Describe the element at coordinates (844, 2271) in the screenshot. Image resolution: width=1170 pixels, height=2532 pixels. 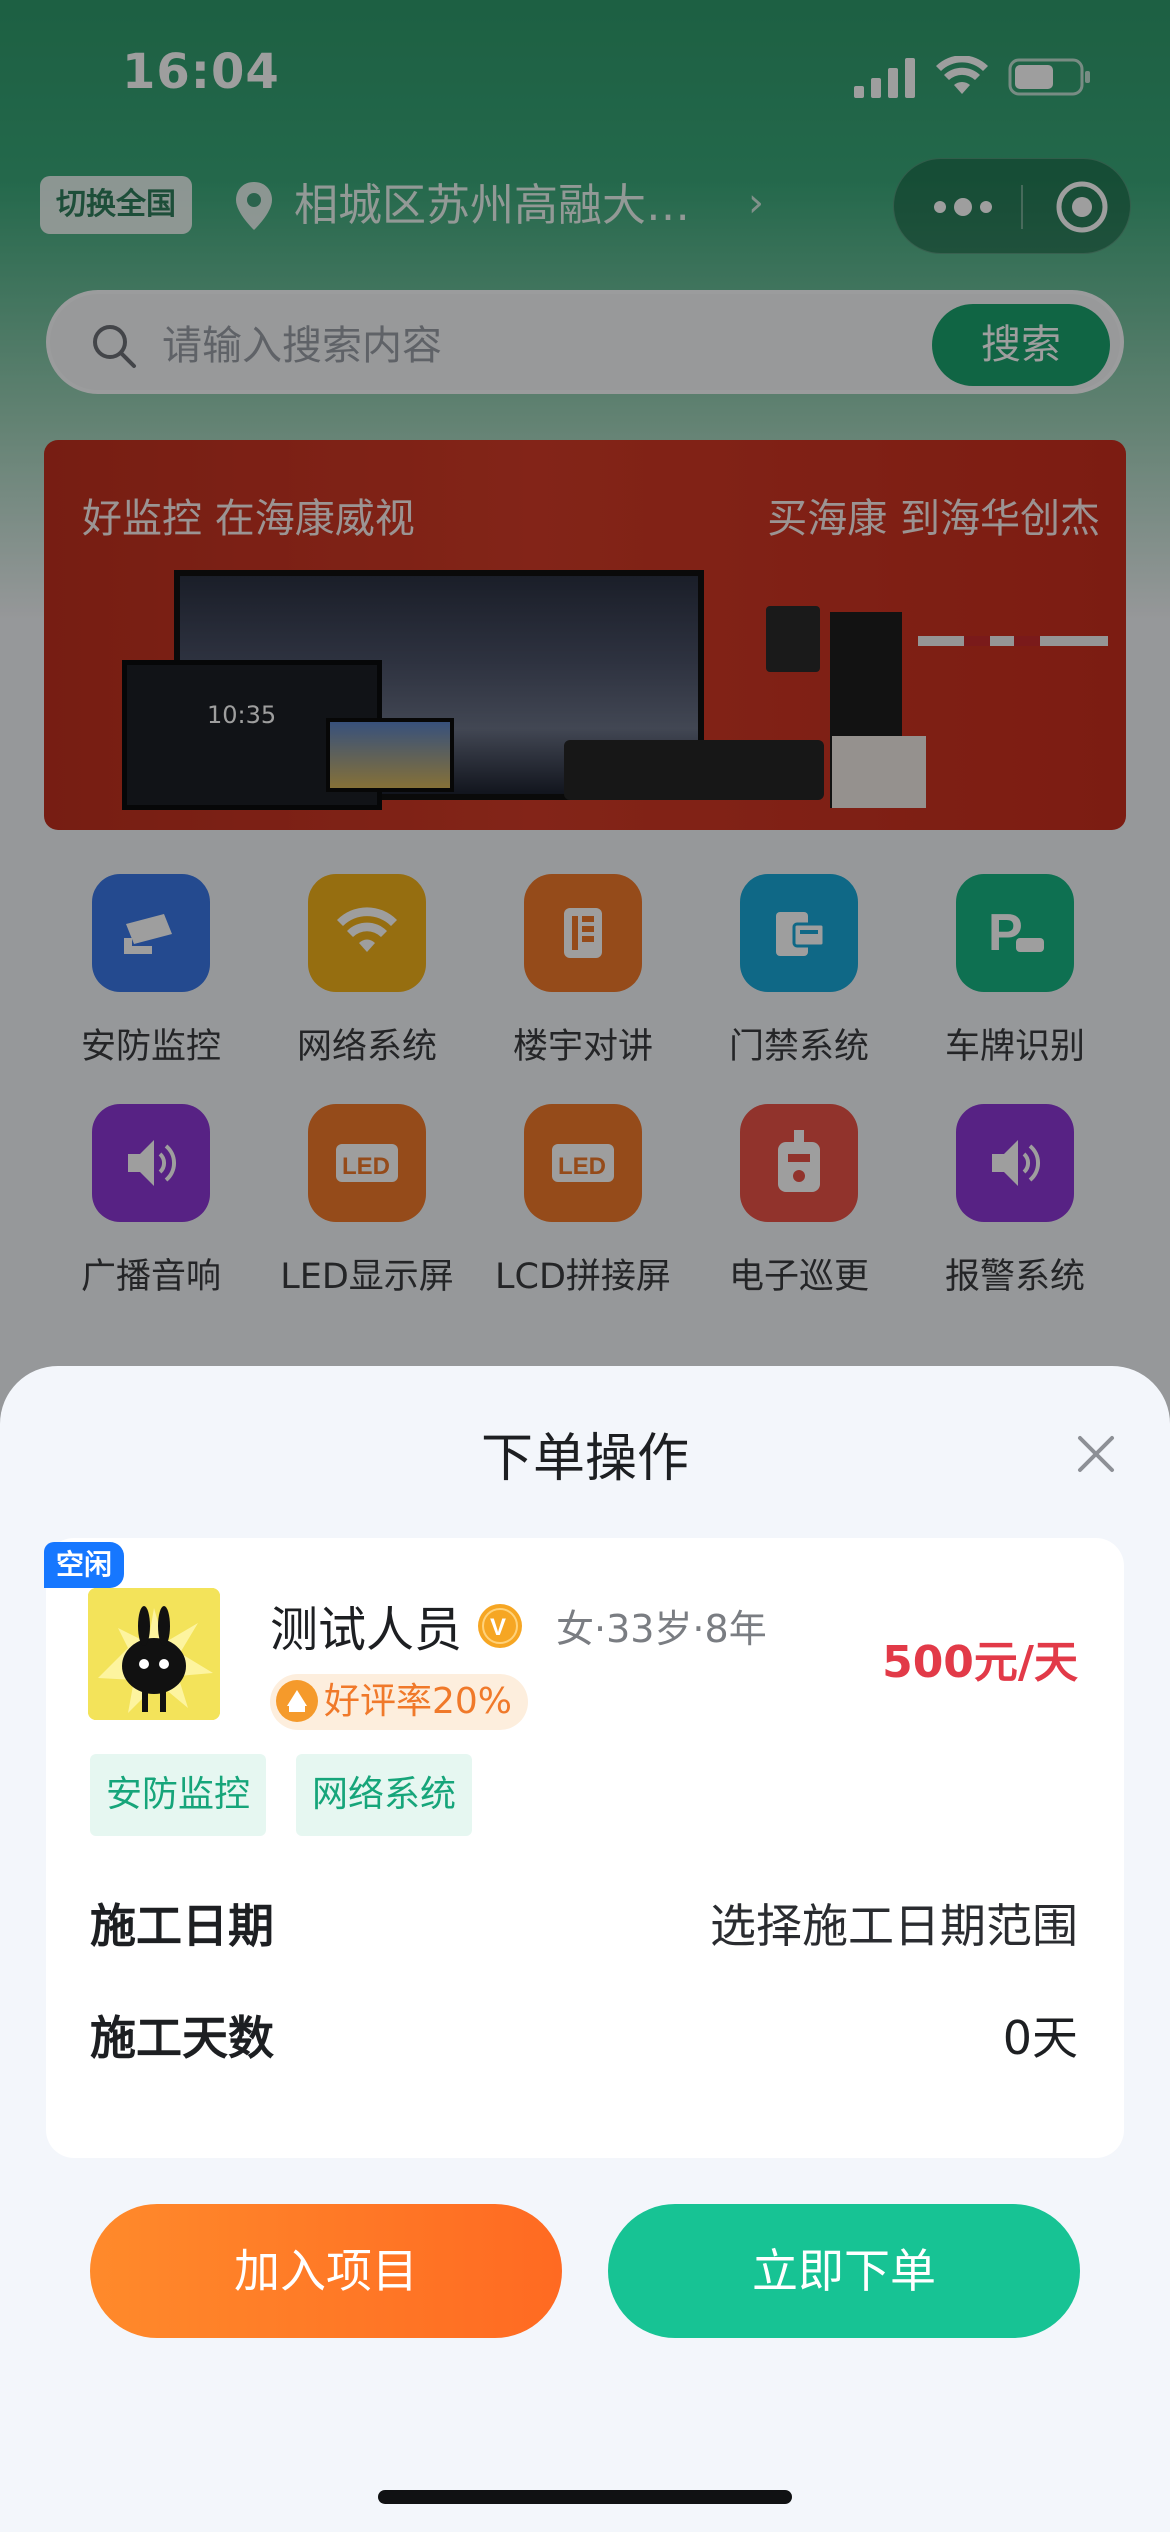
I see `order-now-button: 立即下单` at that location.